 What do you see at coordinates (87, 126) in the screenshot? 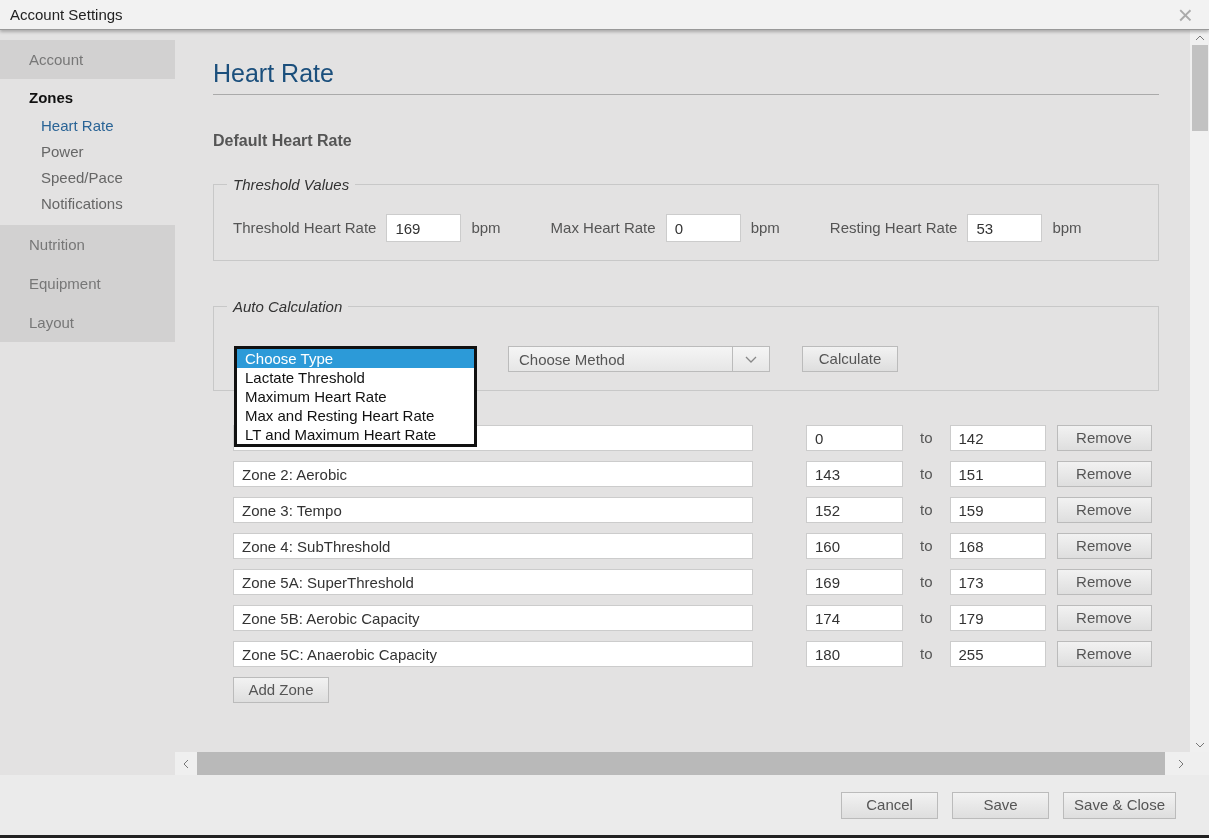
I see `sidebar-subitem: Heart Rate` at bounding box center [87, 126].